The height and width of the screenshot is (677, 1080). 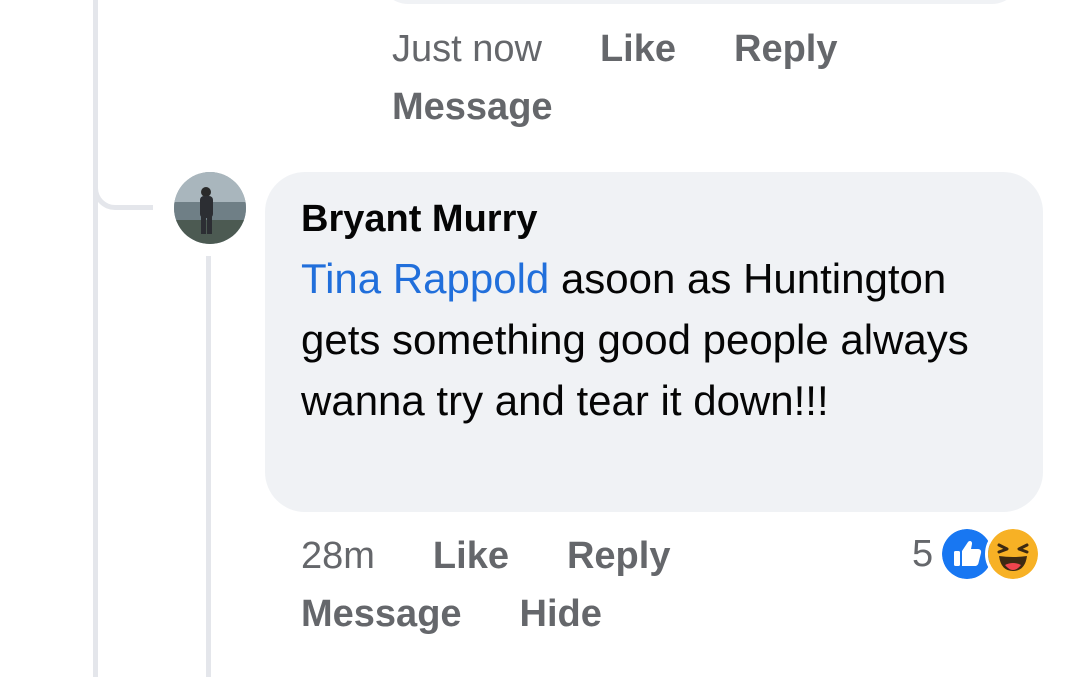 I want to click on reply-thread-line, so click(x=208, y=466).